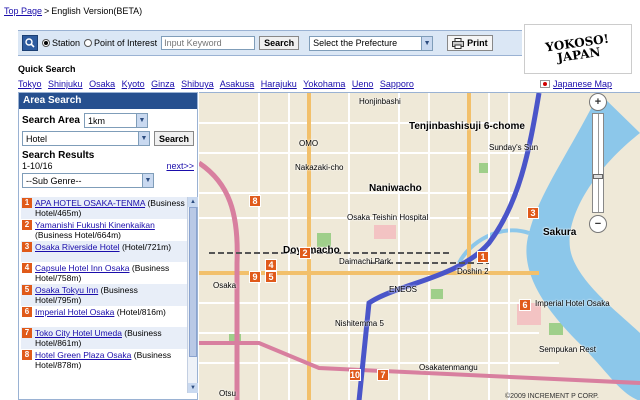 This screenshot has width=640, height=400. I want to click on quick-link-asakusa: Asakusa, so click(237, 84).